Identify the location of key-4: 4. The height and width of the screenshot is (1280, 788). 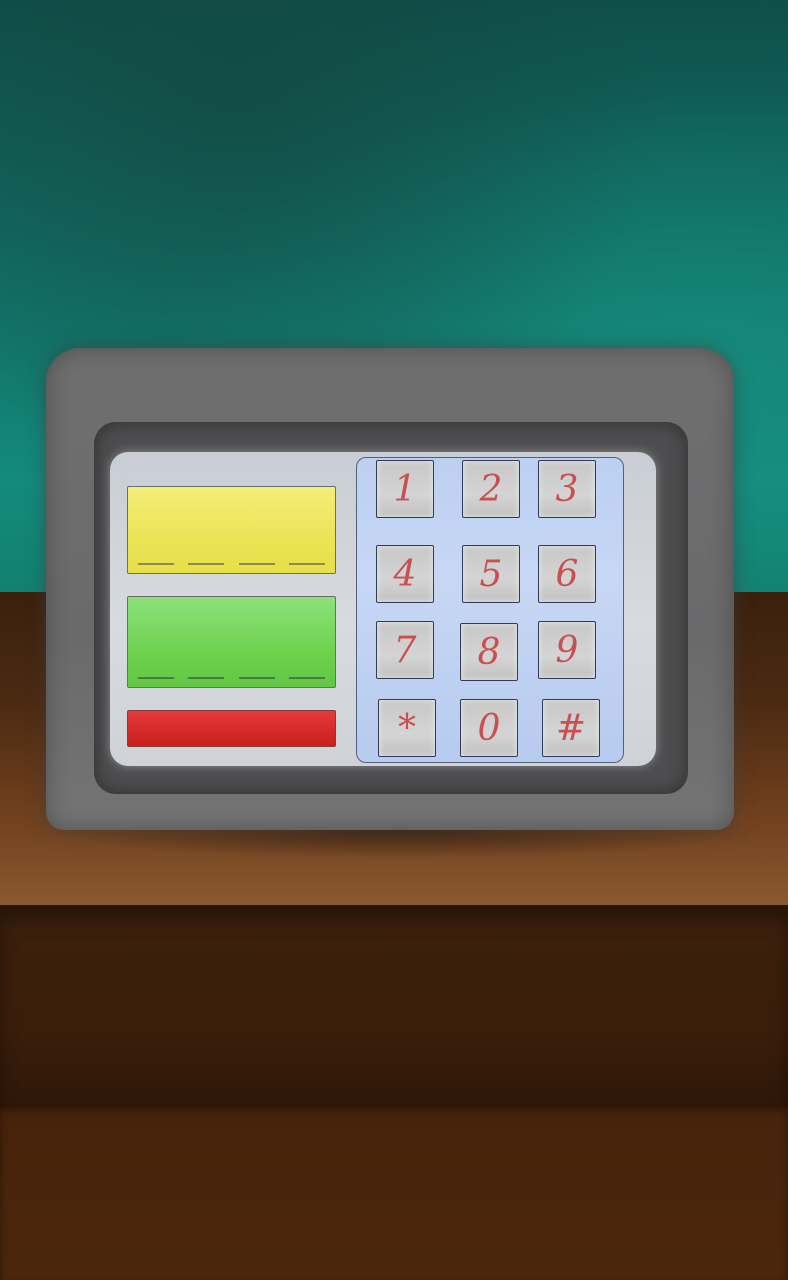
(405, 574).